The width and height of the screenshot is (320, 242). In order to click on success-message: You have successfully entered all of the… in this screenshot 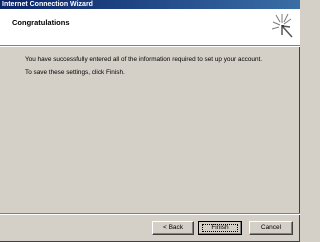, I will do `click(144, 59)`.